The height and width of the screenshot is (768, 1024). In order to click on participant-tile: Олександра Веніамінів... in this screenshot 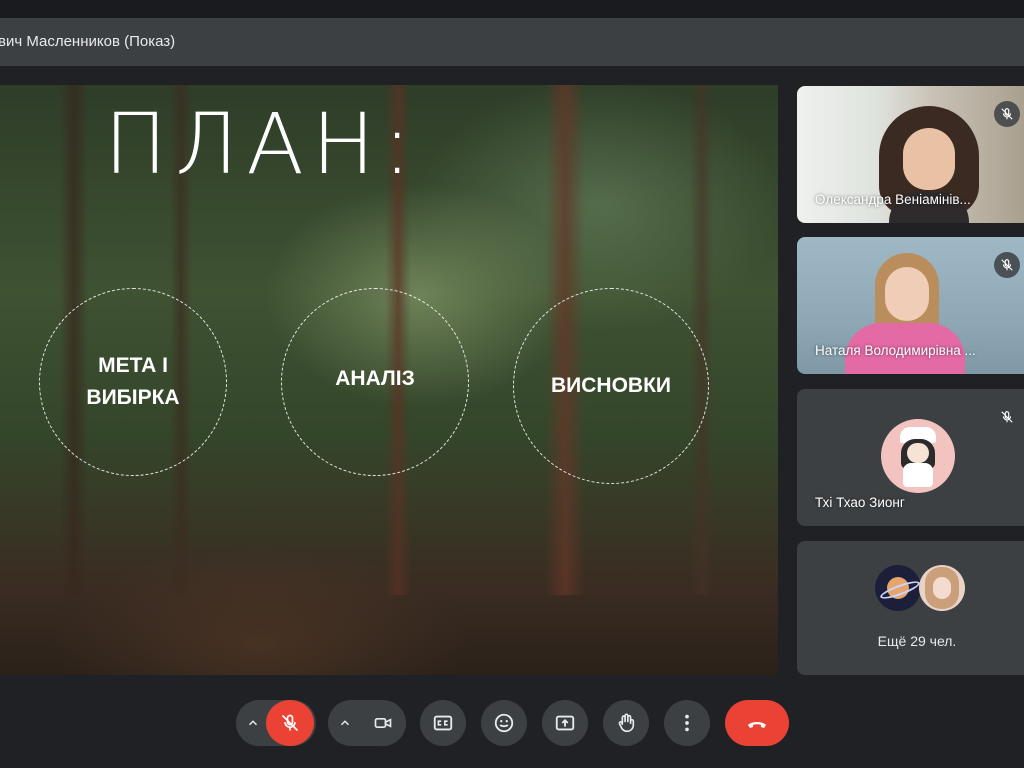, I will do `click(910, 154)`.